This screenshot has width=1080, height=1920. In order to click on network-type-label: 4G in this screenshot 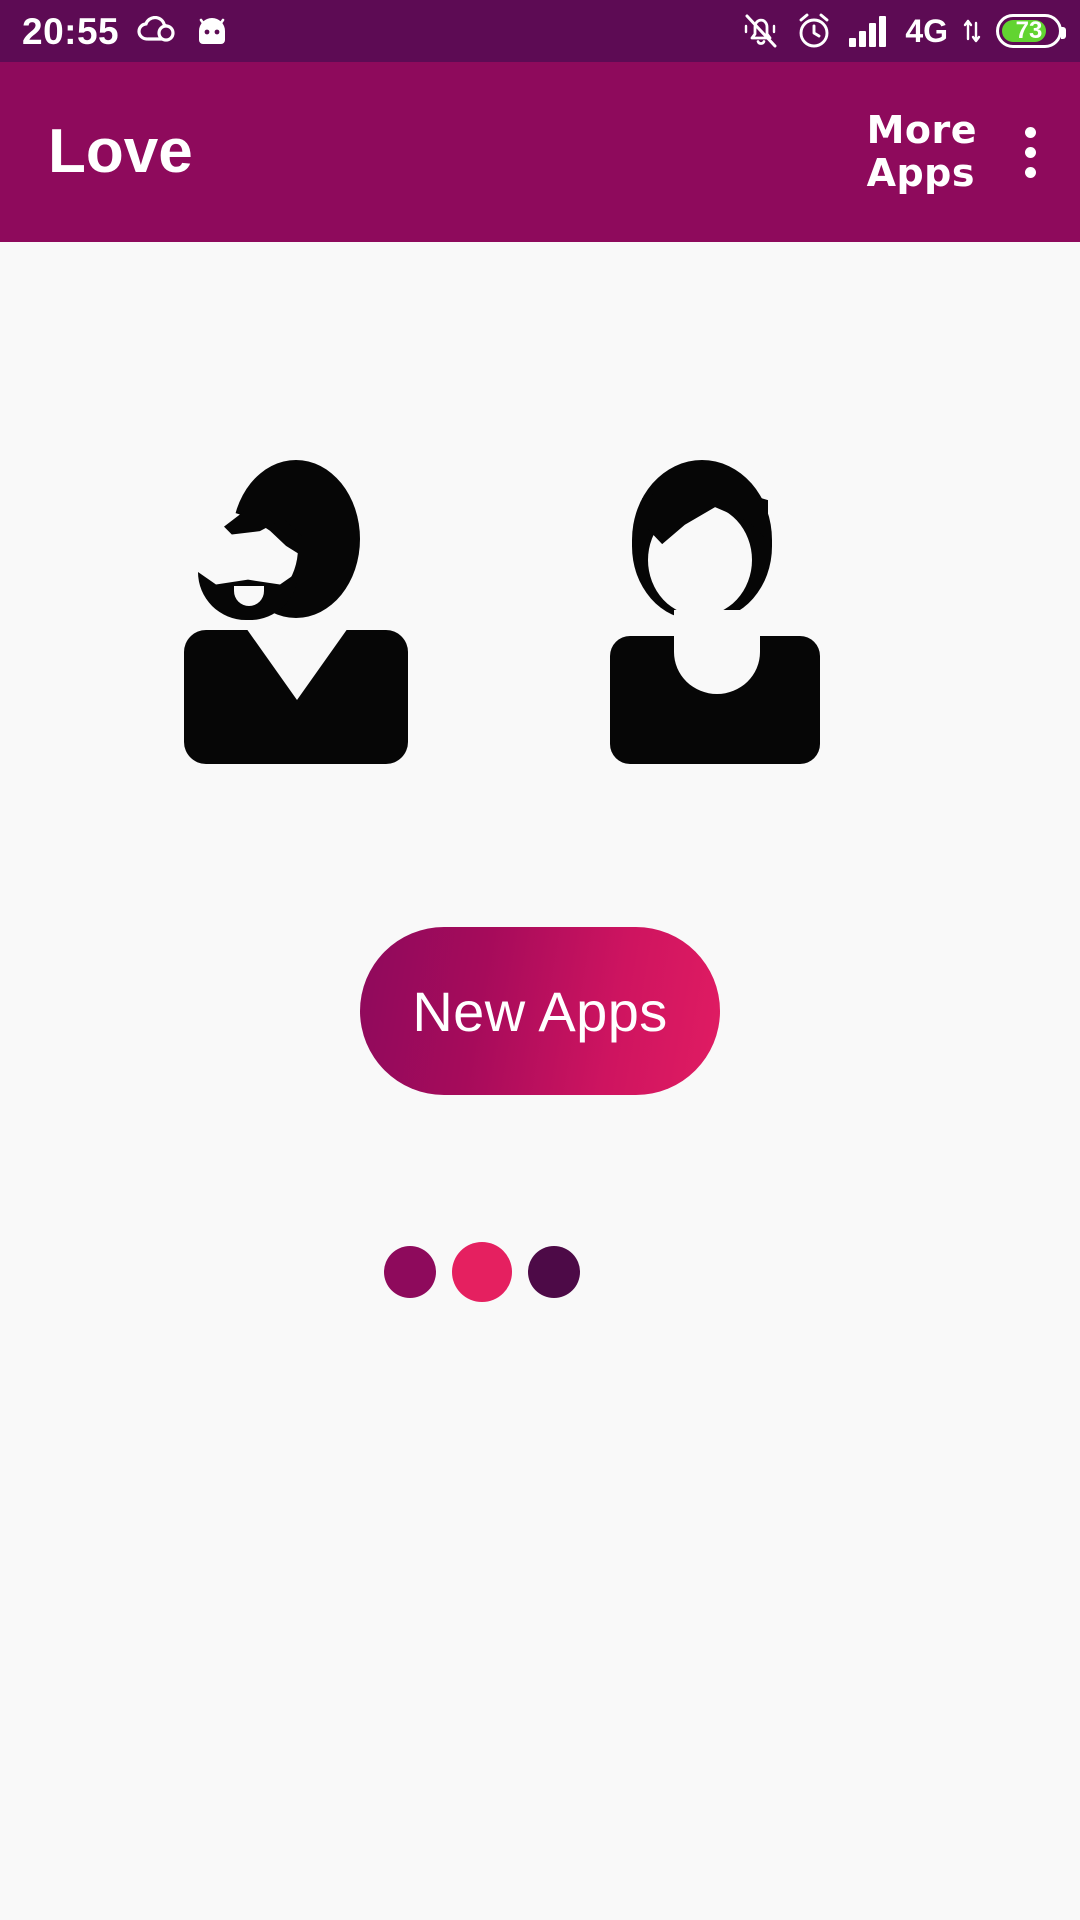, I will do `click(926, 31)`.